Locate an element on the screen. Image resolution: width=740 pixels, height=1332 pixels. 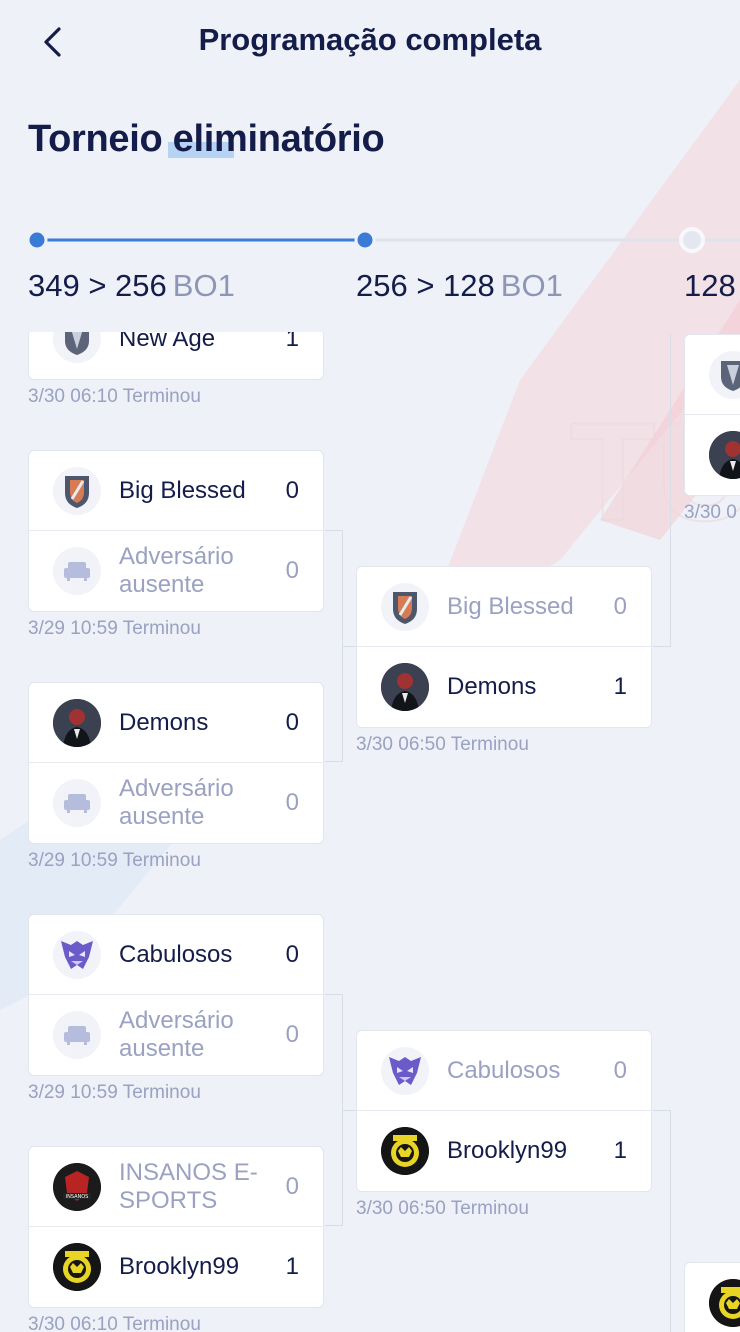
team-row: Demons 0 is located at coordinates (176, 723).